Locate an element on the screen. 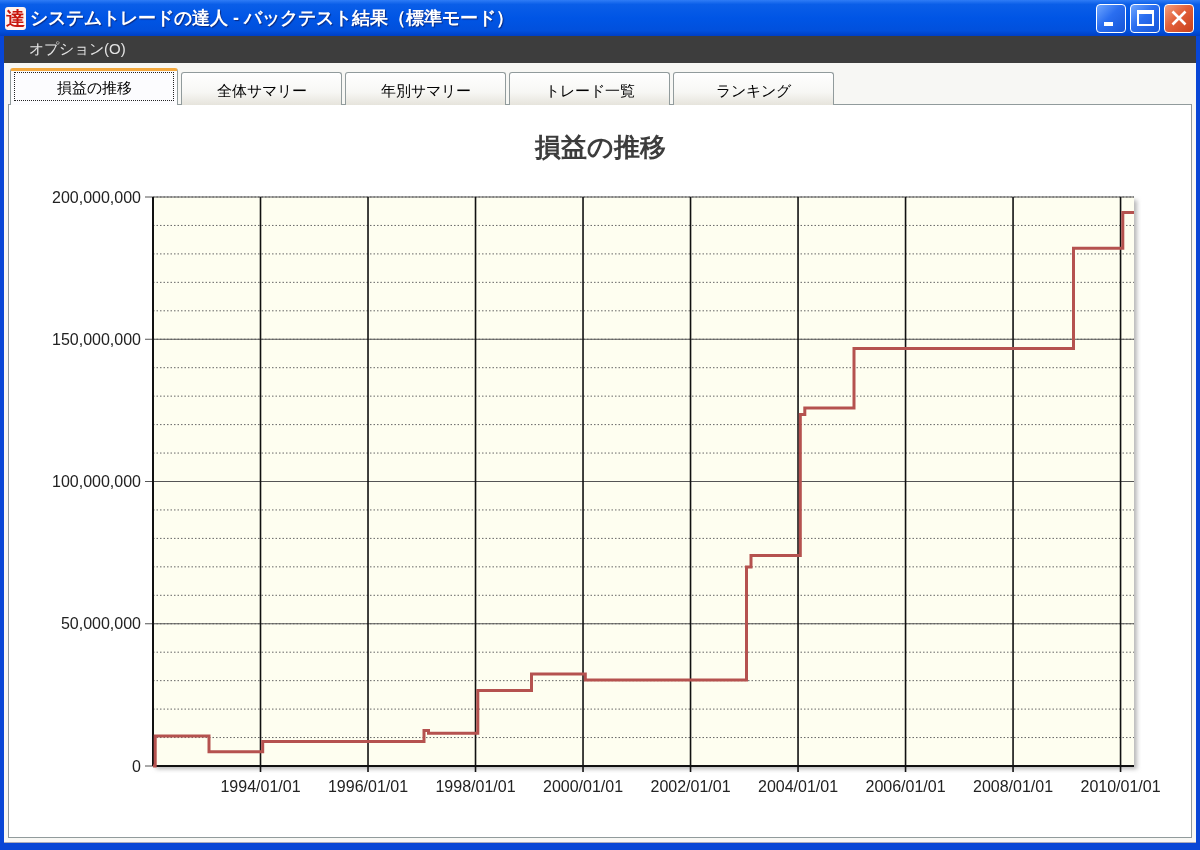 This screenshot has height=850, width=1200. y-axis-label: 150,000,000 is located at coordinates (96, 339).